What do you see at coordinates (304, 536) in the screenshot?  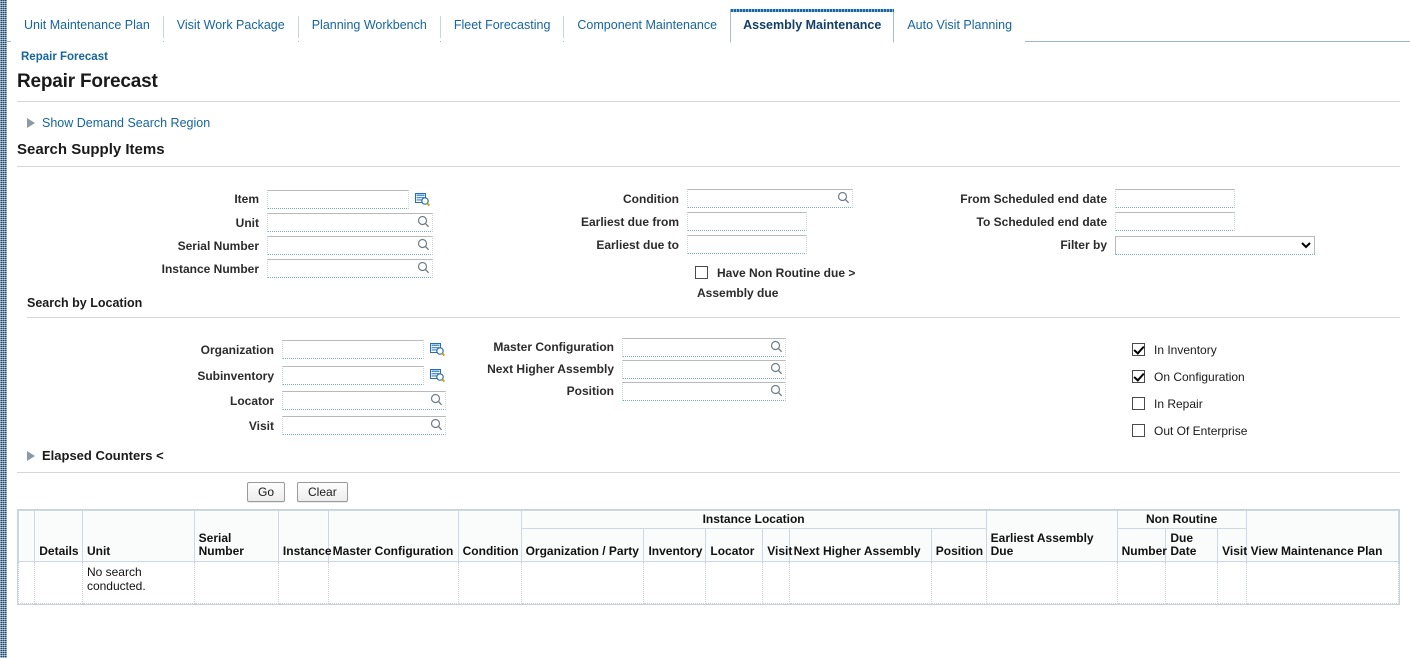 I see `th-instance: Instance` at bounding box center [304, 536].